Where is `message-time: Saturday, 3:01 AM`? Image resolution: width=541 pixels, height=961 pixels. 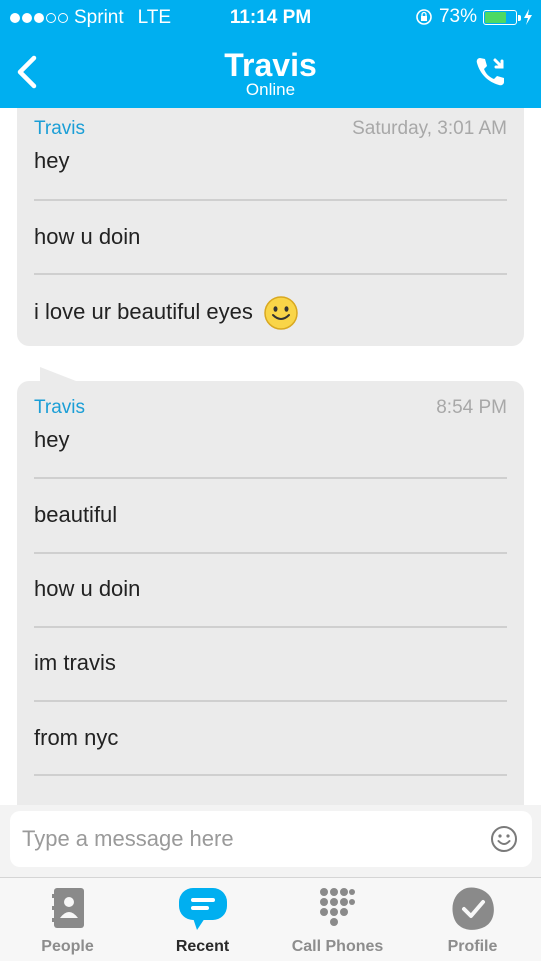 message-time: Saturday, 3:01 AM is located at coordinates (429, 128).